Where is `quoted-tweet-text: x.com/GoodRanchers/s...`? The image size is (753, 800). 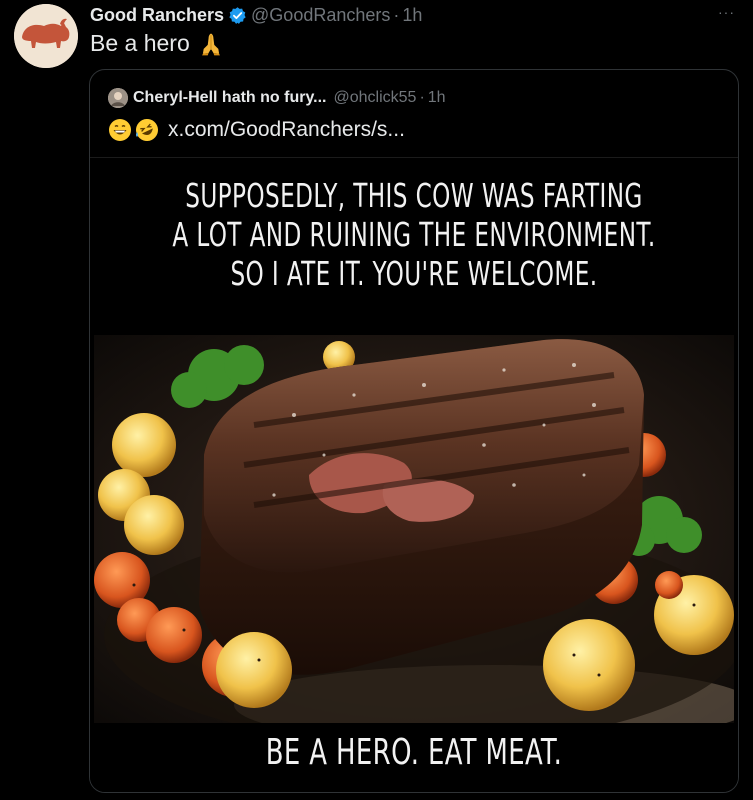
quoted-tweet-text: x.com/GoodRanchers/s... is located at coordinates (256, 130).